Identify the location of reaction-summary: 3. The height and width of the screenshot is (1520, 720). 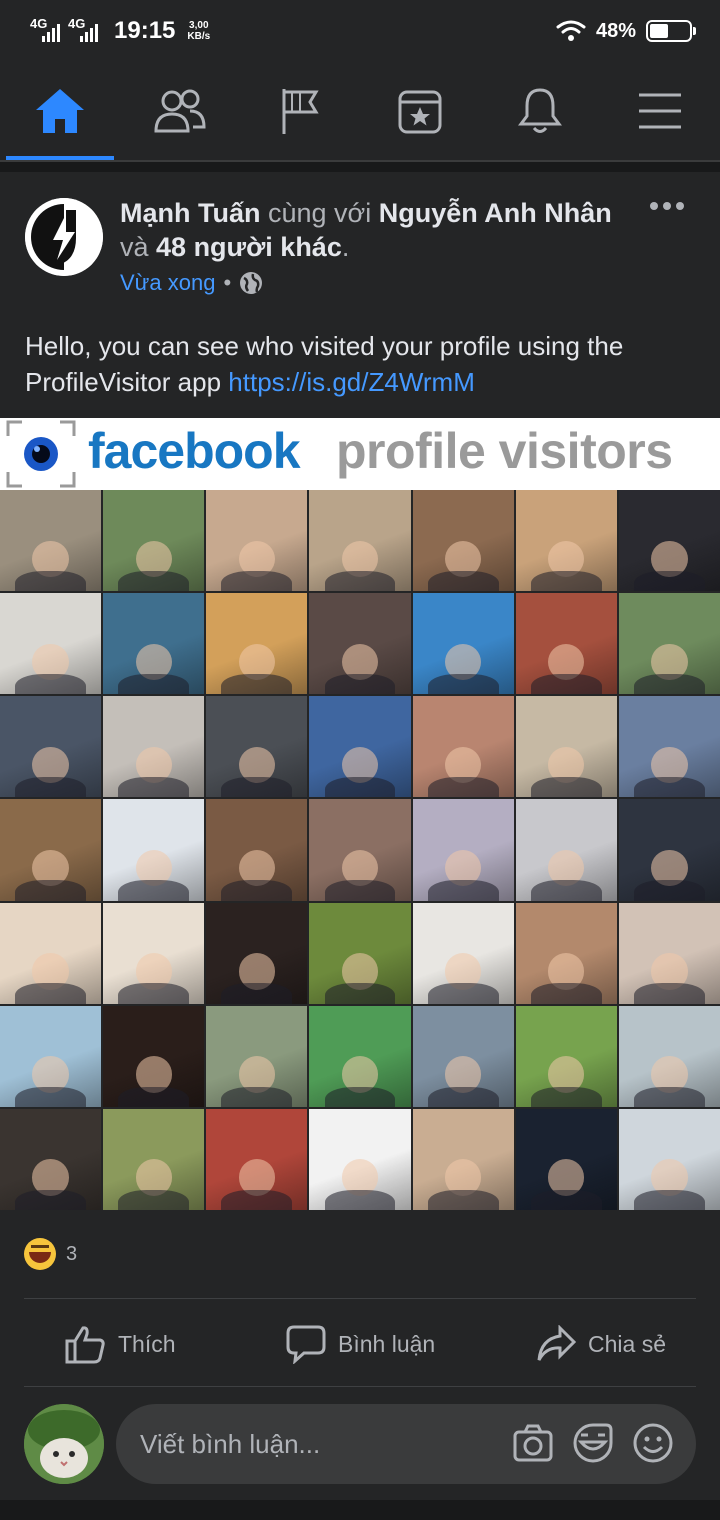
(50, 1254).